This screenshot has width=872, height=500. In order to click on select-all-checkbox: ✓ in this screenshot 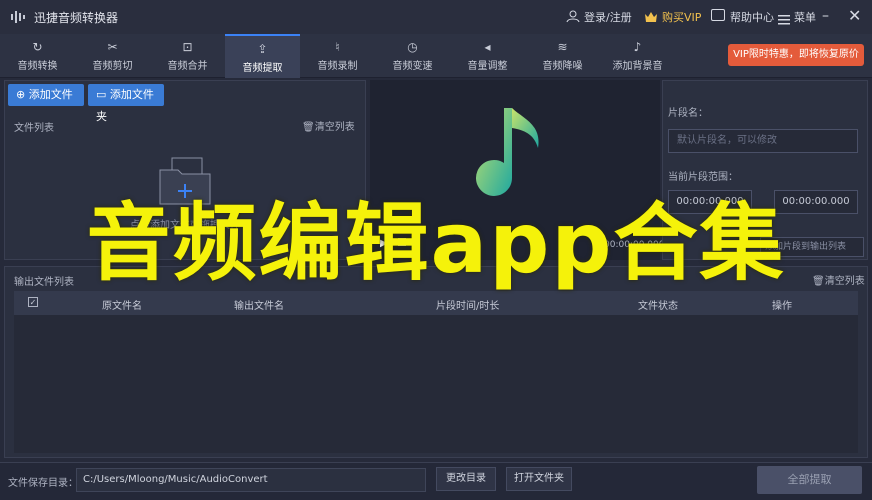, I will do `click(33, 302)`.